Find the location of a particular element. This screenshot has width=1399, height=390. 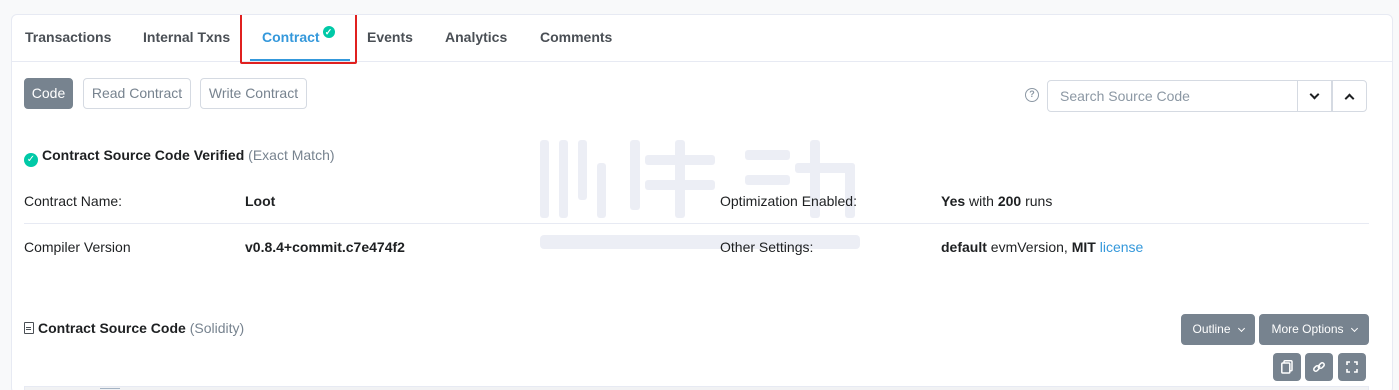

link-icon is located at coordinates (1319, 367).